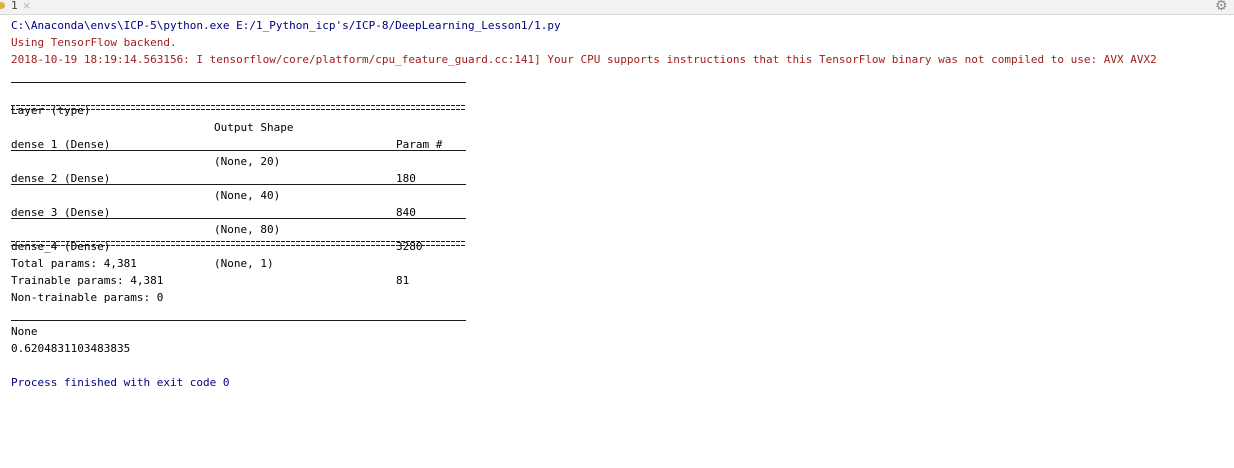 This screenshot has width=1234, height=468. I want to click on console-tab: 1 ×, so click(17, 7).